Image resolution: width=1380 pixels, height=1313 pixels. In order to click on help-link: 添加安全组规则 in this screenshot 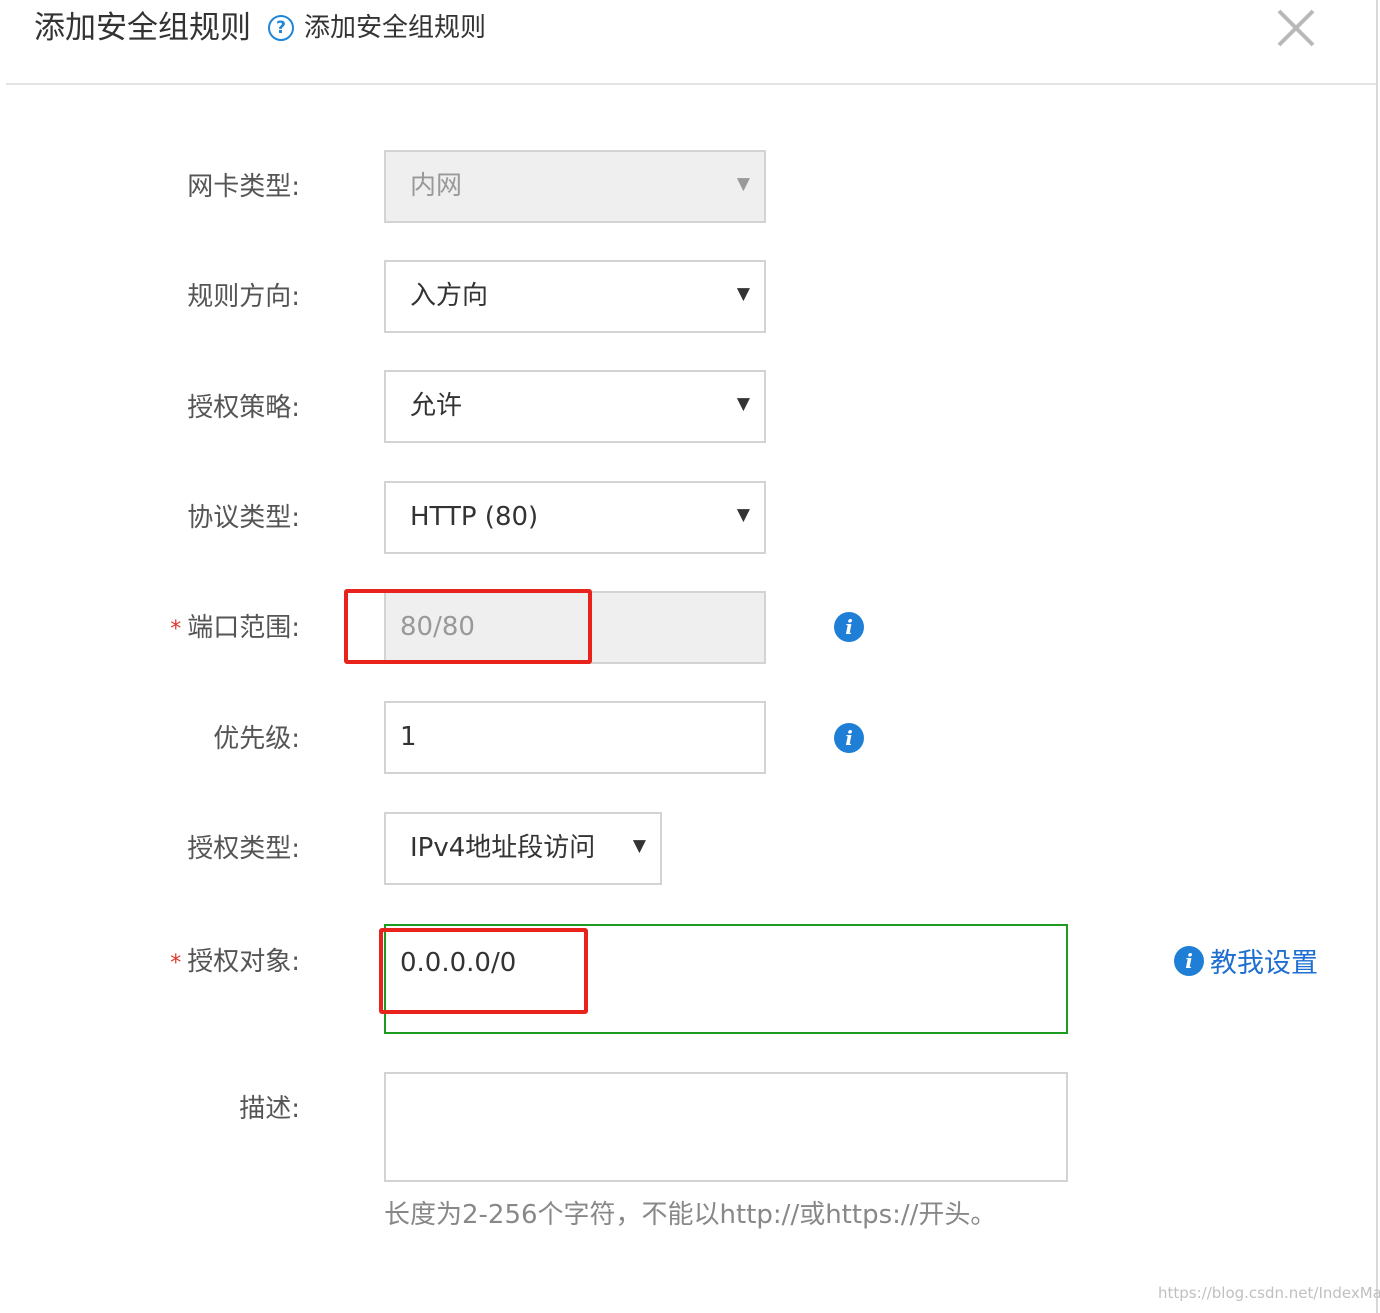, I will do `click(395, 28)`.